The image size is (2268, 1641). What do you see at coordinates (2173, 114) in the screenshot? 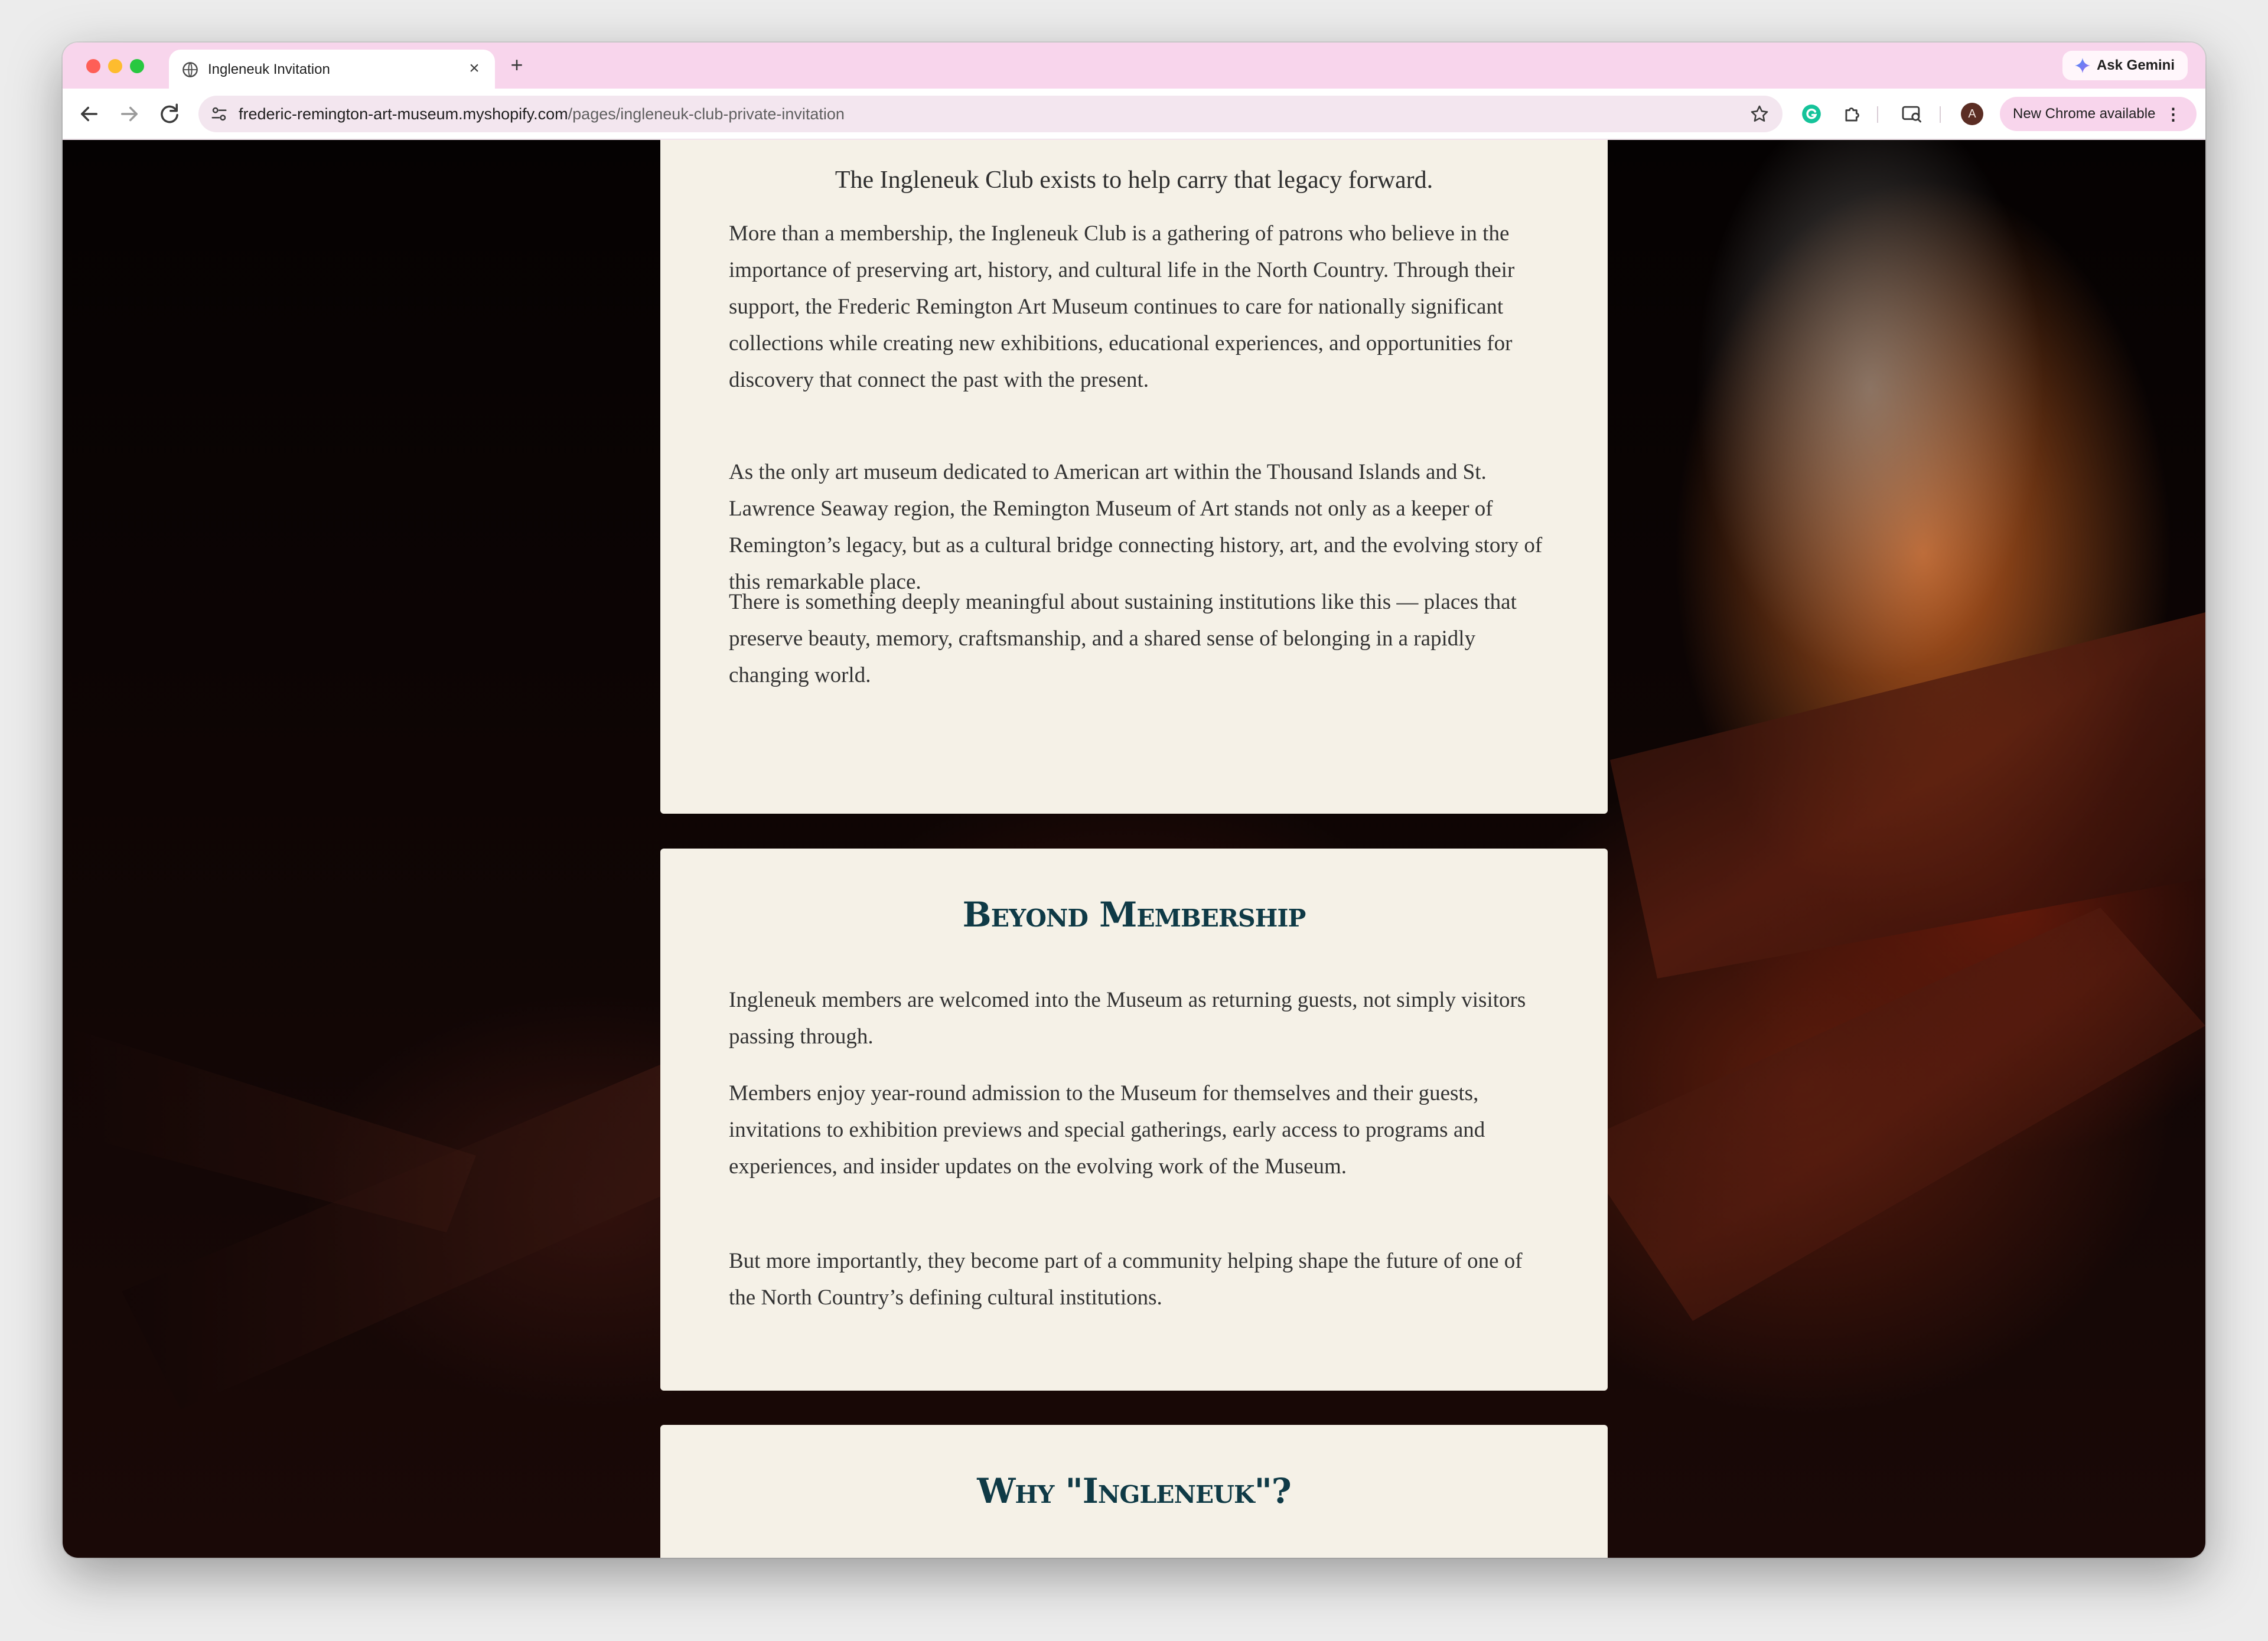
I see `more-menu-icon: ⋮` at bounding box center [2173, 114].